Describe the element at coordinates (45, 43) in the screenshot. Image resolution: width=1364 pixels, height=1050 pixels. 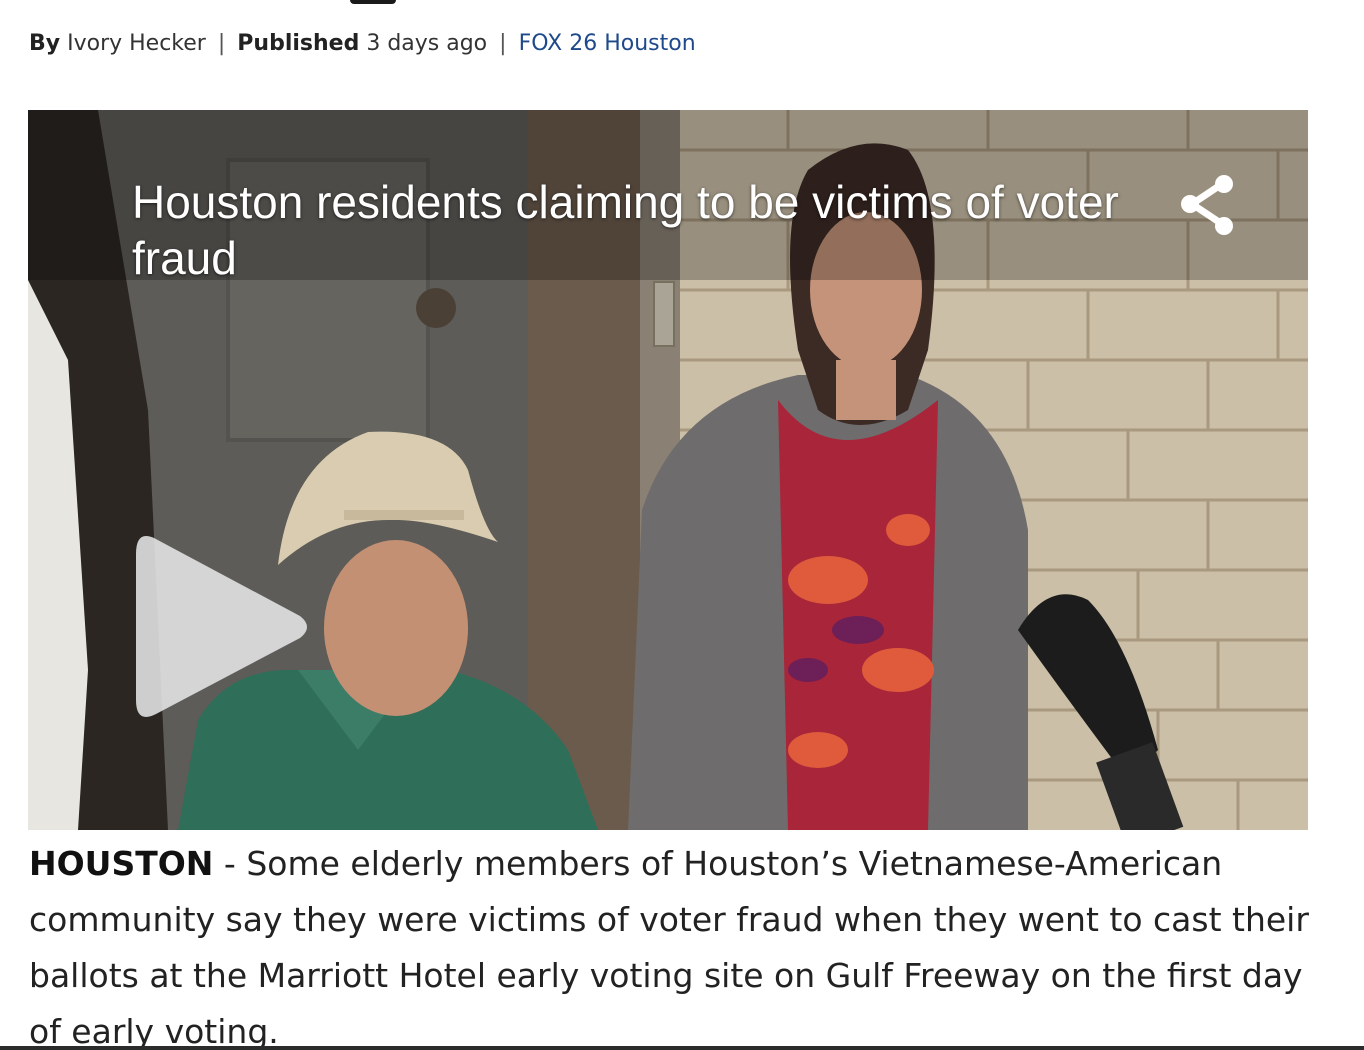
I see `byline-by-label: By` at that location.